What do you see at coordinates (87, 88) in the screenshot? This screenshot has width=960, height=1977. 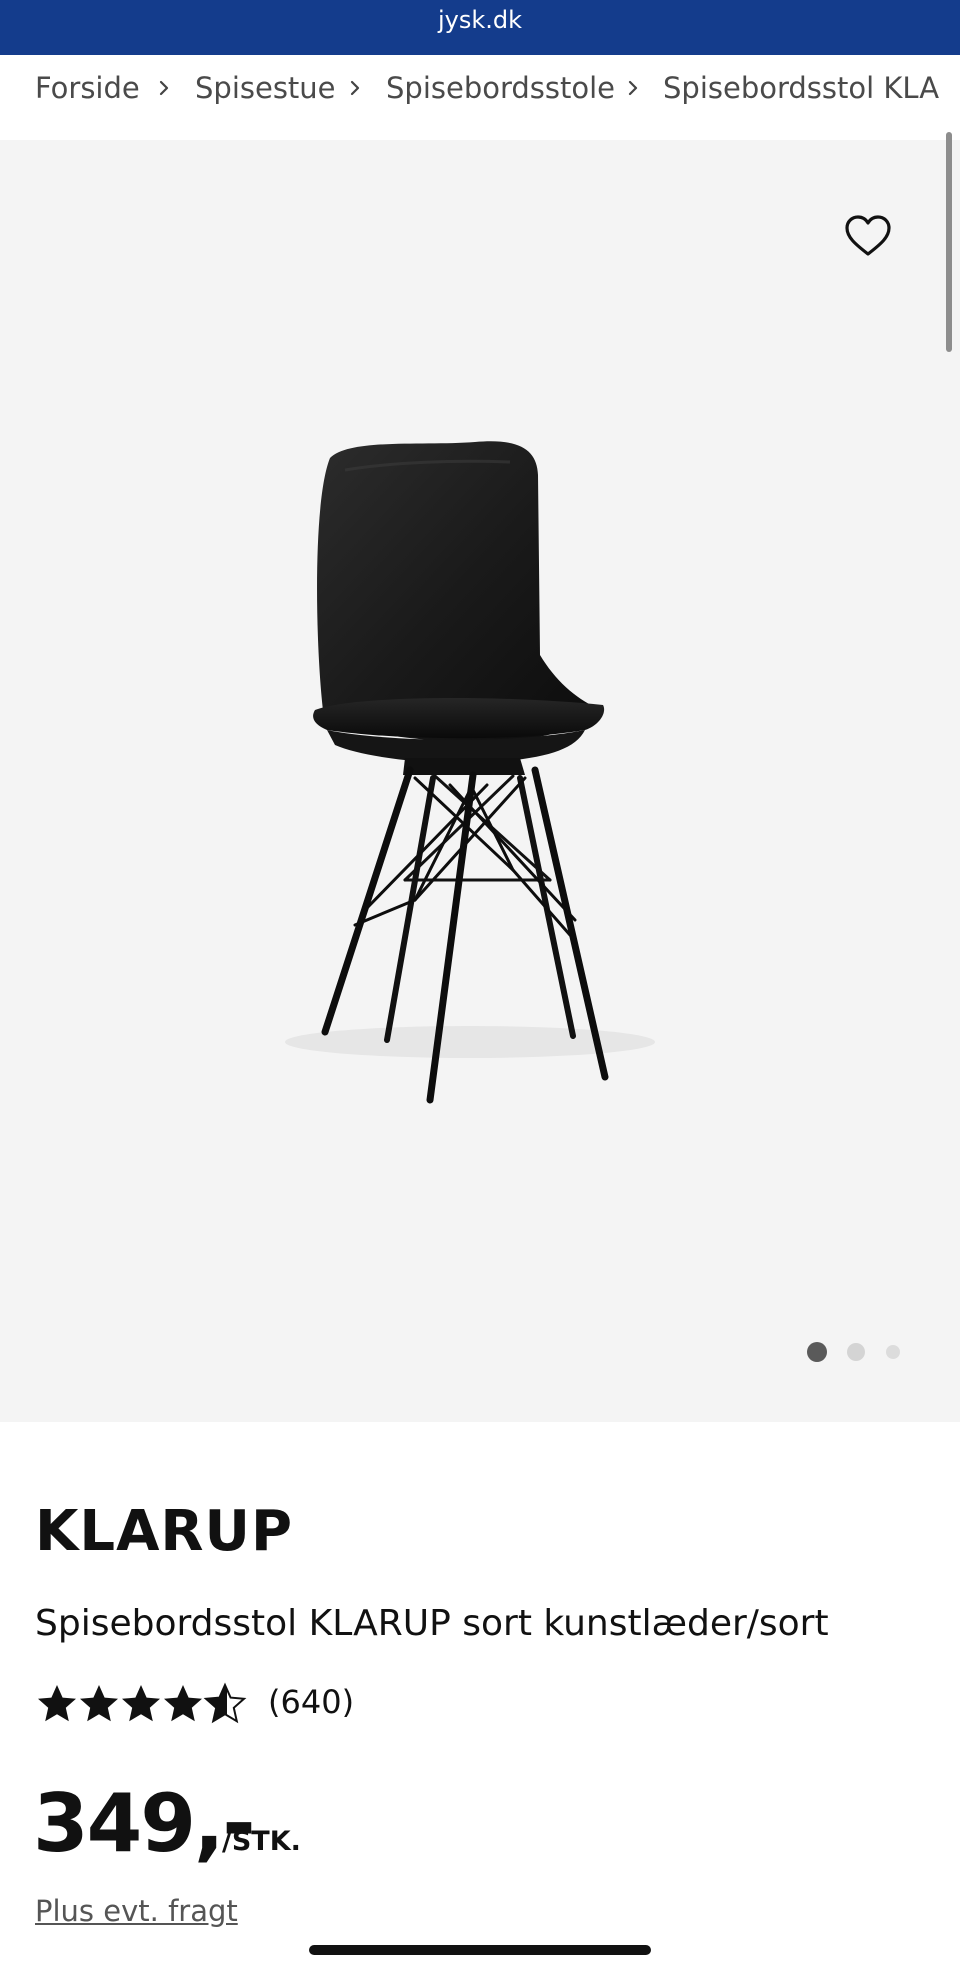 I see `breadcrumb-item-forside: Forside` at bounding box center [87, 88].